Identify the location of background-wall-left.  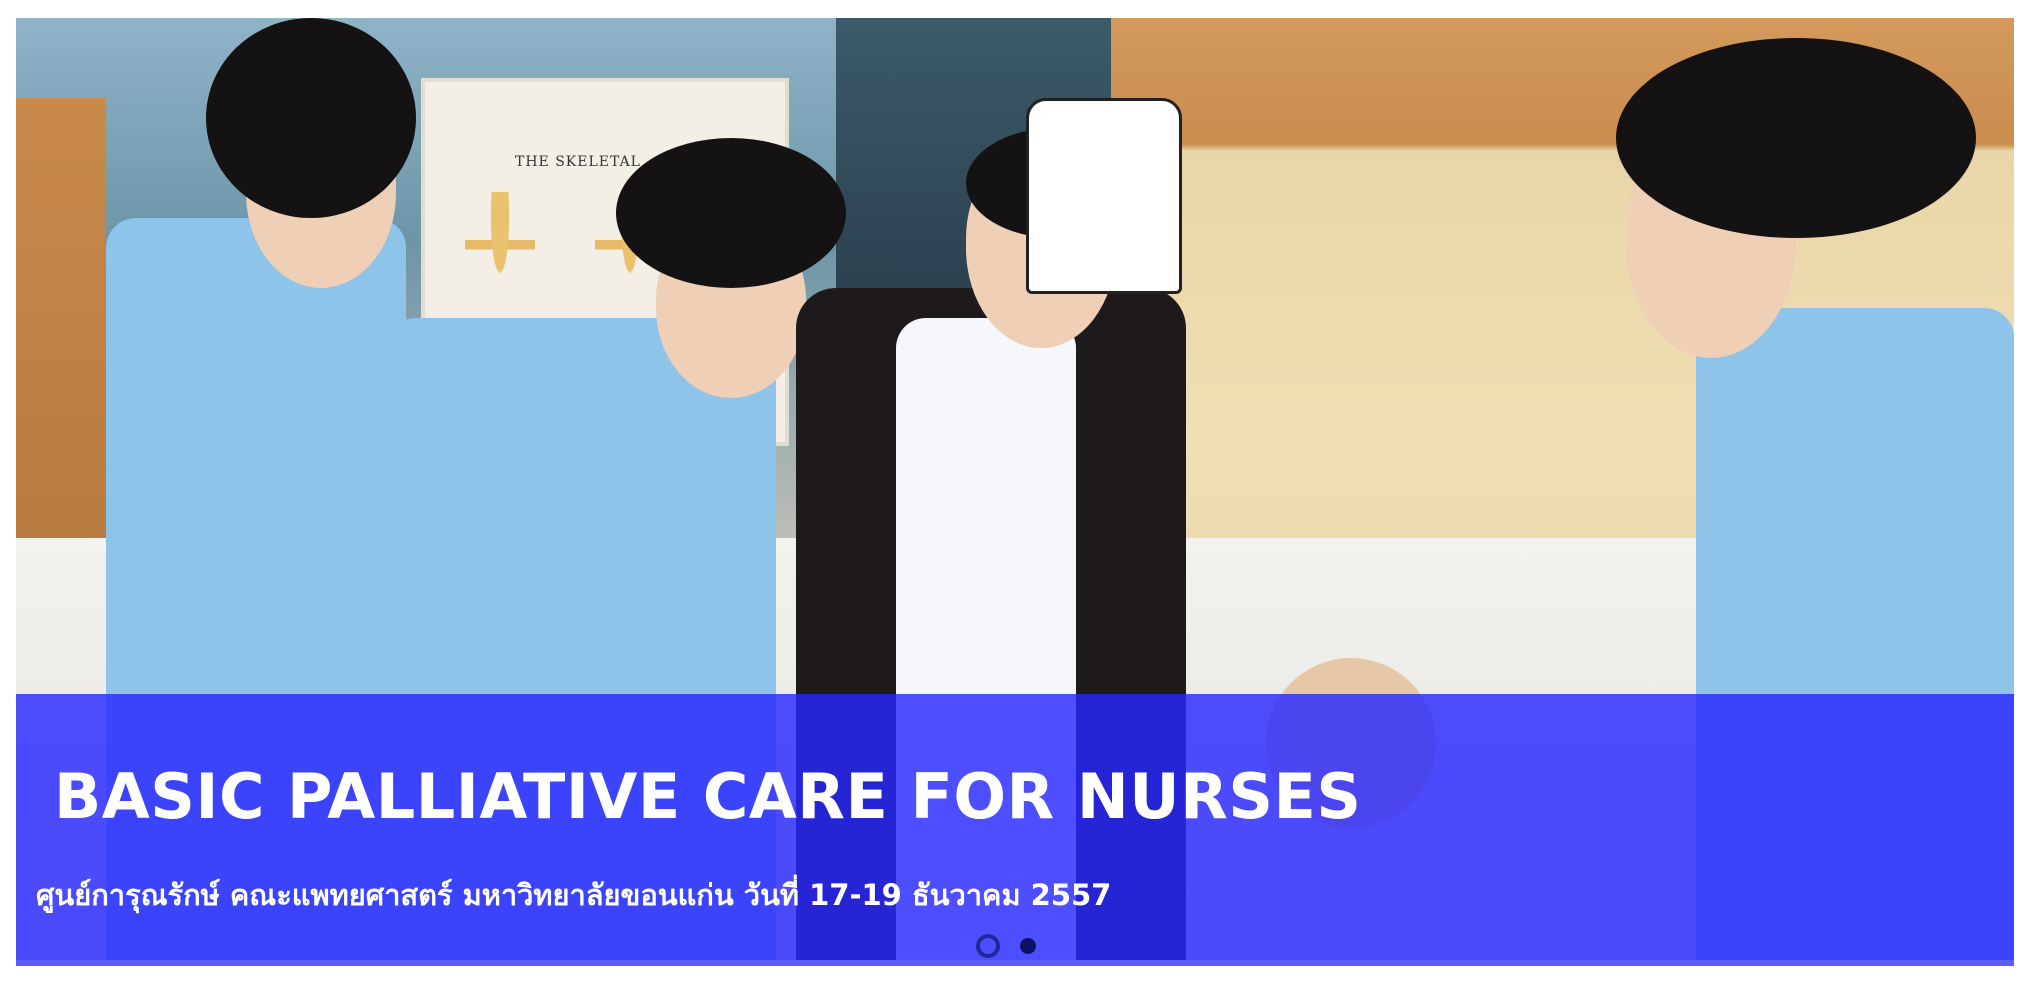
(61, 328).